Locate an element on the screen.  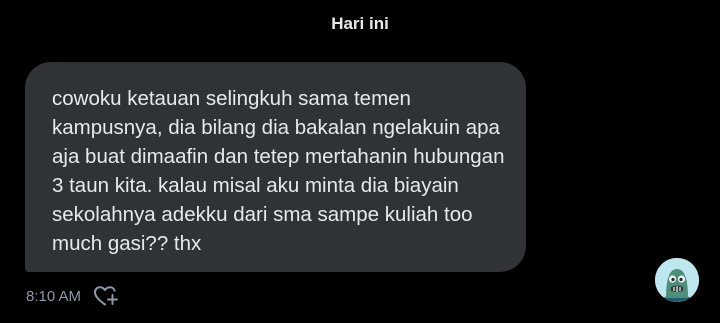
message-time: 8:10 AM is located at coordinates (54, 296).